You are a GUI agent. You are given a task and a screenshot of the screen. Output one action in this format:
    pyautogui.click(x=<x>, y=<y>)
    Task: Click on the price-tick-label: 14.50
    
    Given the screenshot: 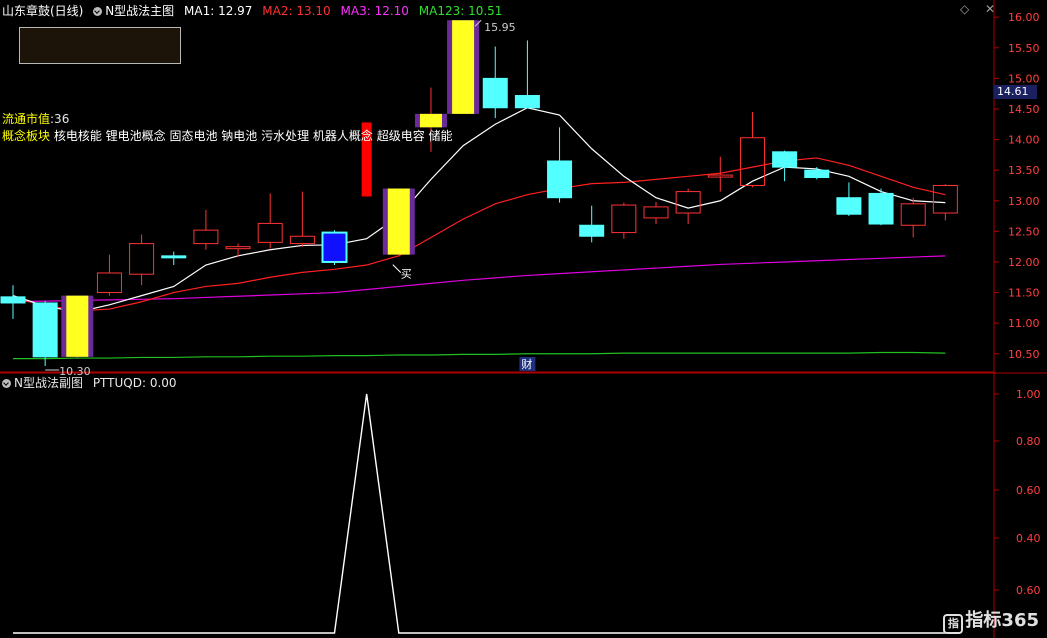 What is the action you would take?
    pyautogui.click(x=1024, y=109)
    